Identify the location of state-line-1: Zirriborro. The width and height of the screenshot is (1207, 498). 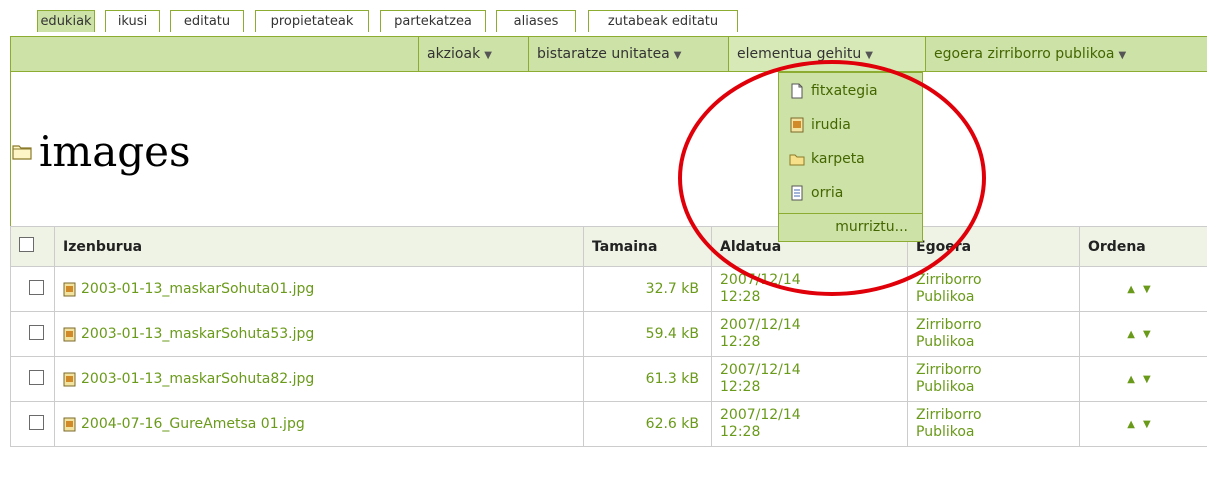
(949, 370).